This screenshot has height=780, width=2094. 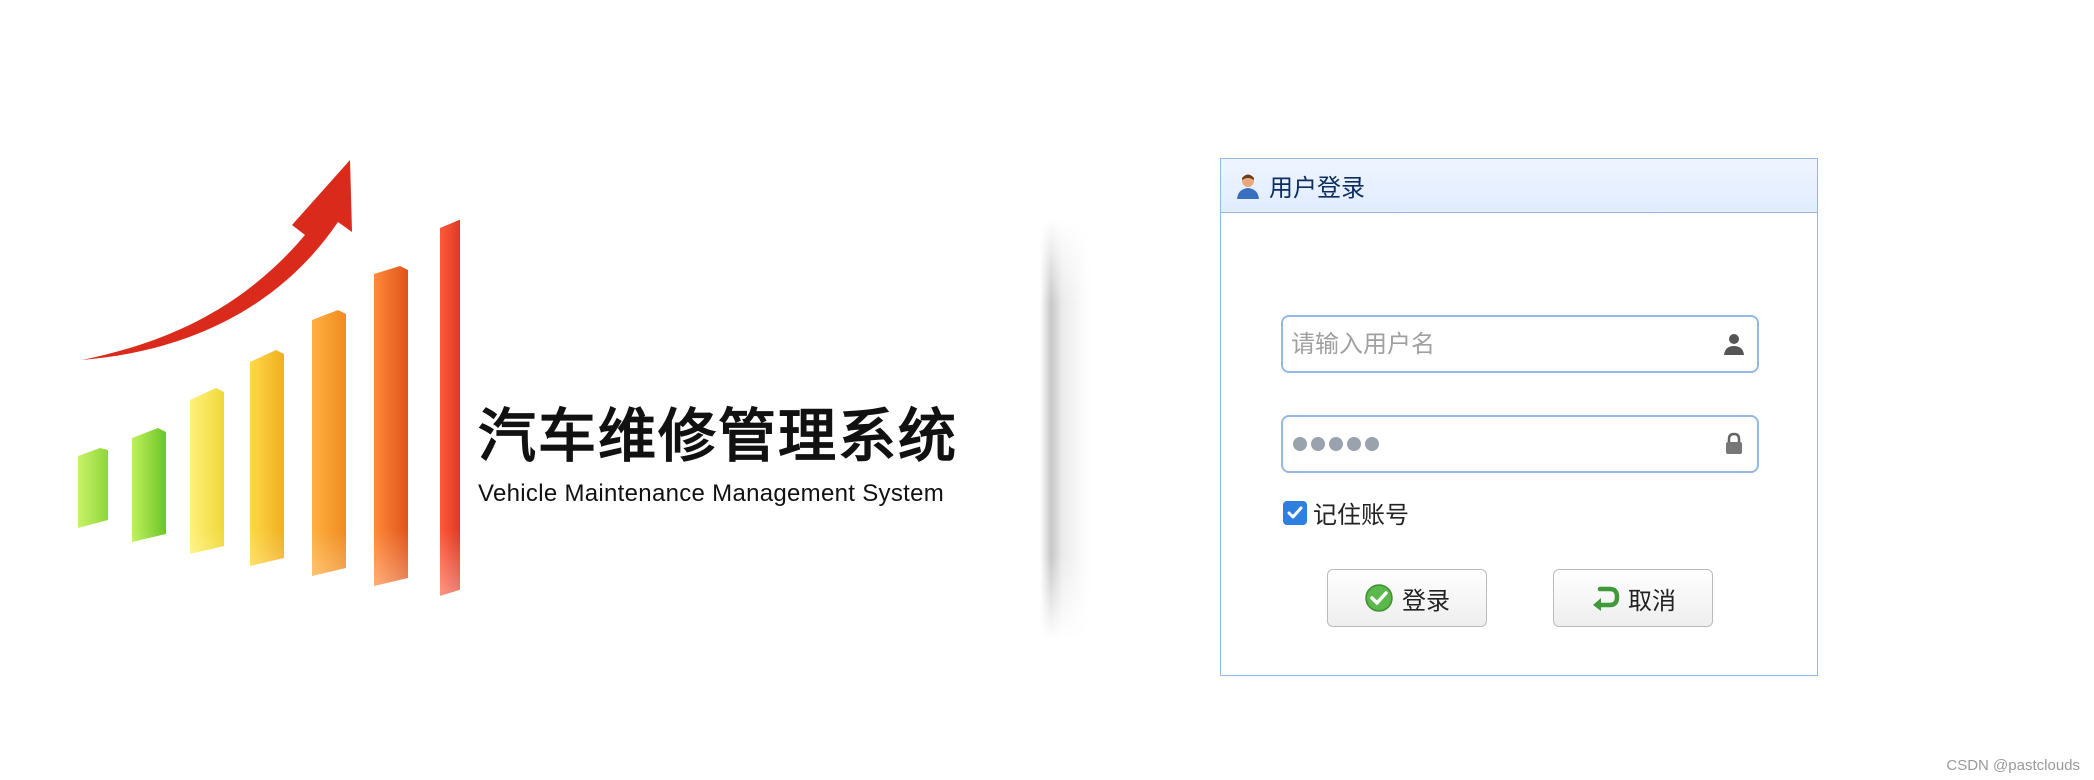 I want to click on growth-bar-chart-icon, so click(x=260, y=435).